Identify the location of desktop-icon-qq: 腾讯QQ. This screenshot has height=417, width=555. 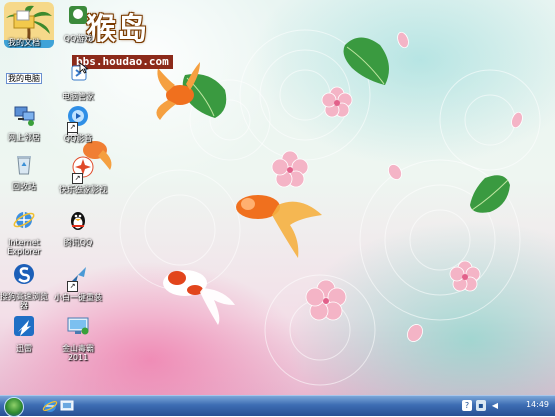
(78, 227).